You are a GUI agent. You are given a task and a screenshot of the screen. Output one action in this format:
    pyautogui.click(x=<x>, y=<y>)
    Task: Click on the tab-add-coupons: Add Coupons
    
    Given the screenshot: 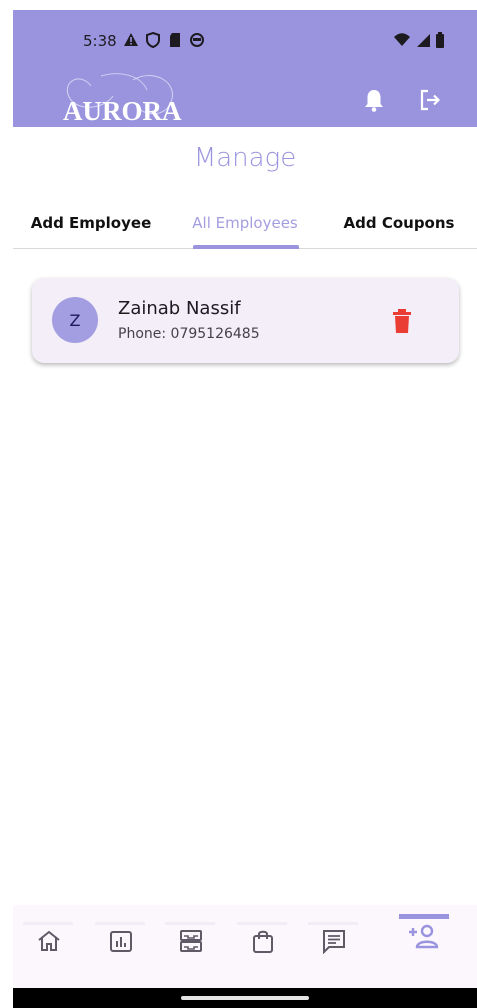 What is the action you would take?
    pyautogui.click(x=399, y=223)
    